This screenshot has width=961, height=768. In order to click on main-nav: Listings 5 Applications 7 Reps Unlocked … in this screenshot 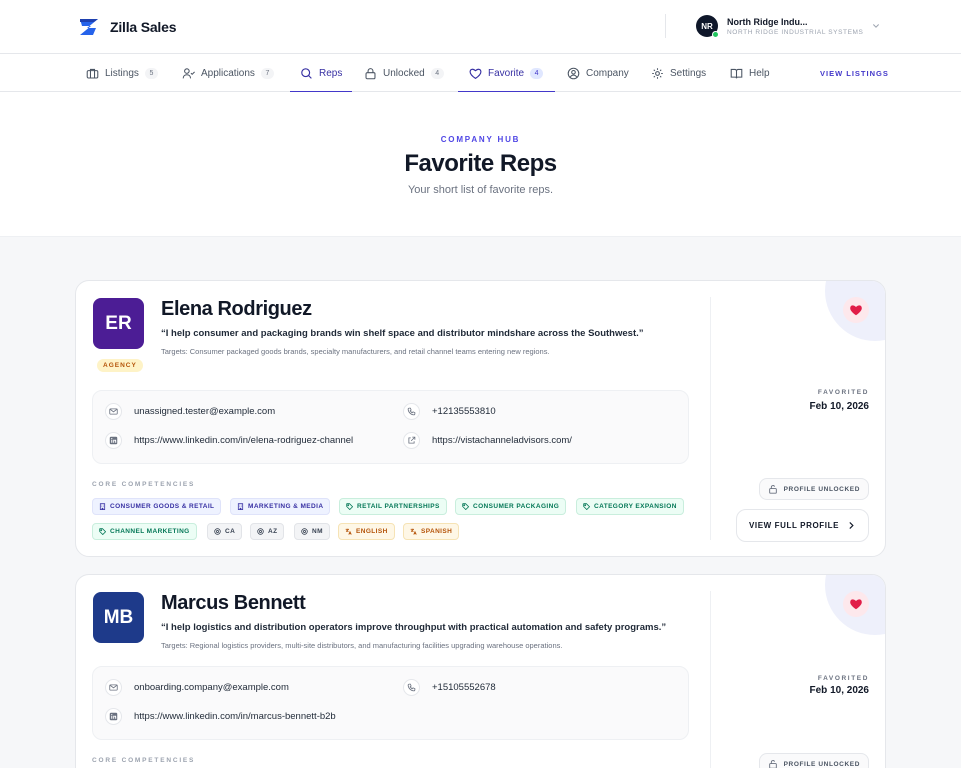, I will do `click(480, 73)`.